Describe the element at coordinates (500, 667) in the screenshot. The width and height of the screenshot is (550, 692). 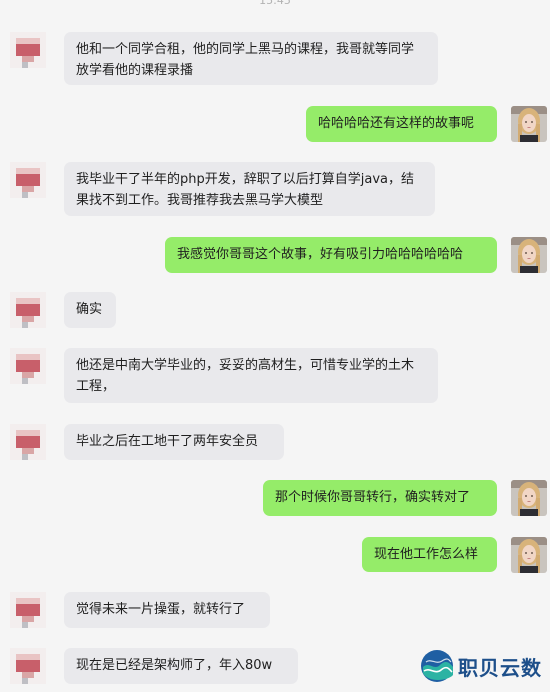
I see `watermark-text: 职贝云数` at that location.